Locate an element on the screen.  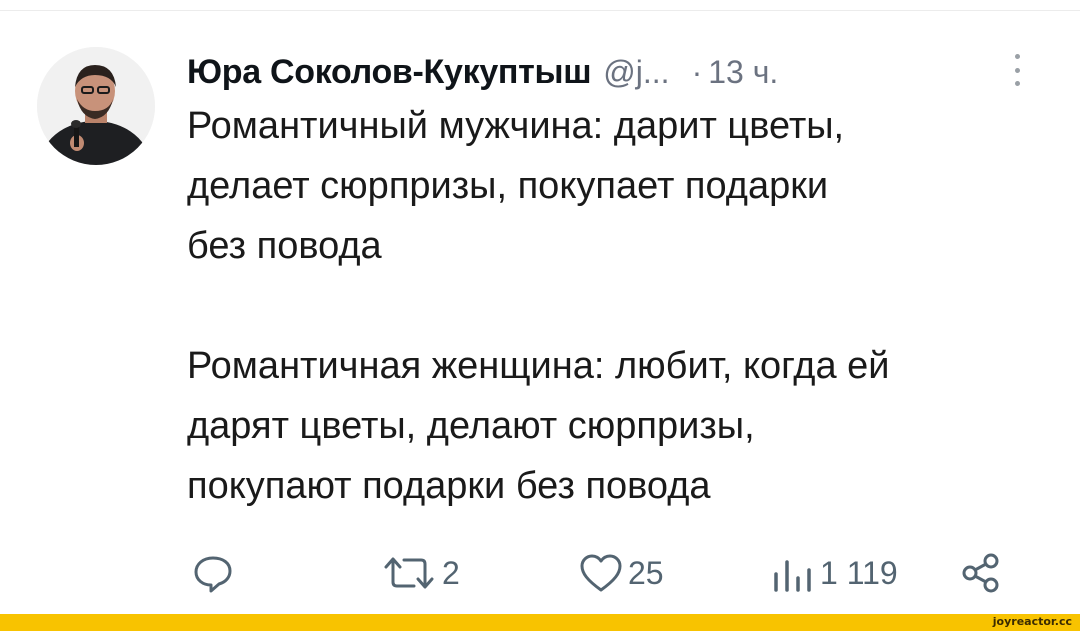
post-time: 13 ч. is located at coordinates (743, 72).